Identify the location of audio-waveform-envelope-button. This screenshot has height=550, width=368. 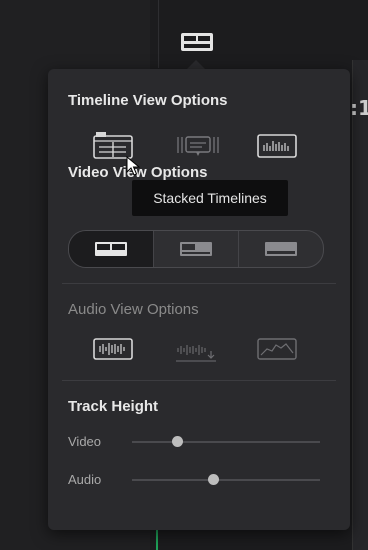
(278, 350).